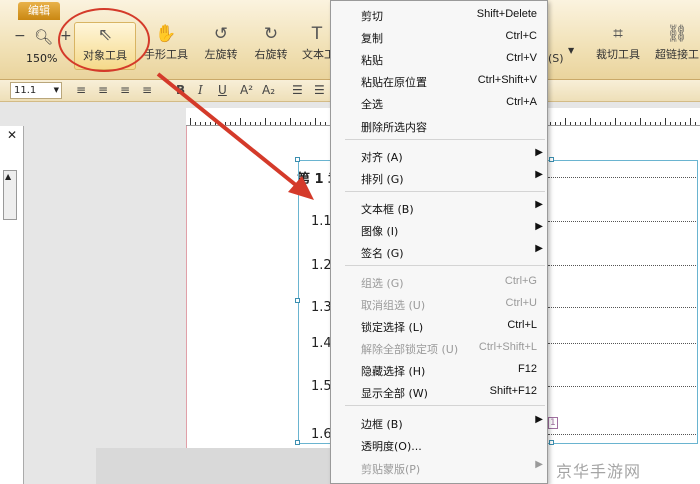 The height and width of the screenshot is (484, 700). I want to click on align-justify-icon: ≡, so click(147, 90).